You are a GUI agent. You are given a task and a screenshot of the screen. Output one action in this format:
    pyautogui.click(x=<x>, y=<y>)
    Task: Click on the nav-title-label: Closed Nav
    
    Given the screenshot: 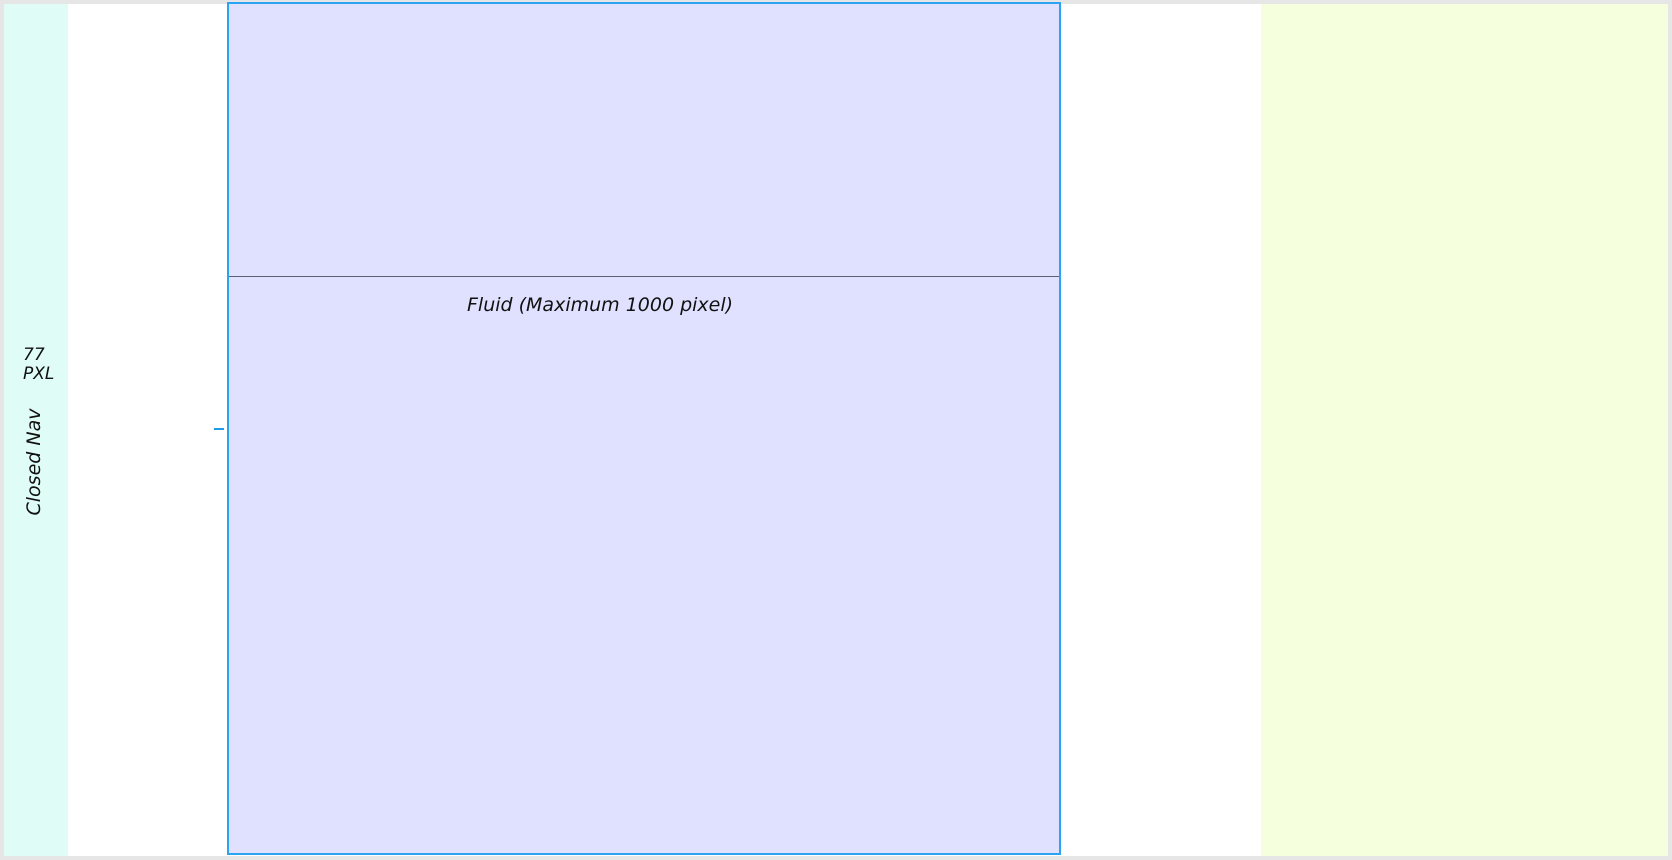 What is the action you would take?
    pyautogui.click(x=34, y=462)
    